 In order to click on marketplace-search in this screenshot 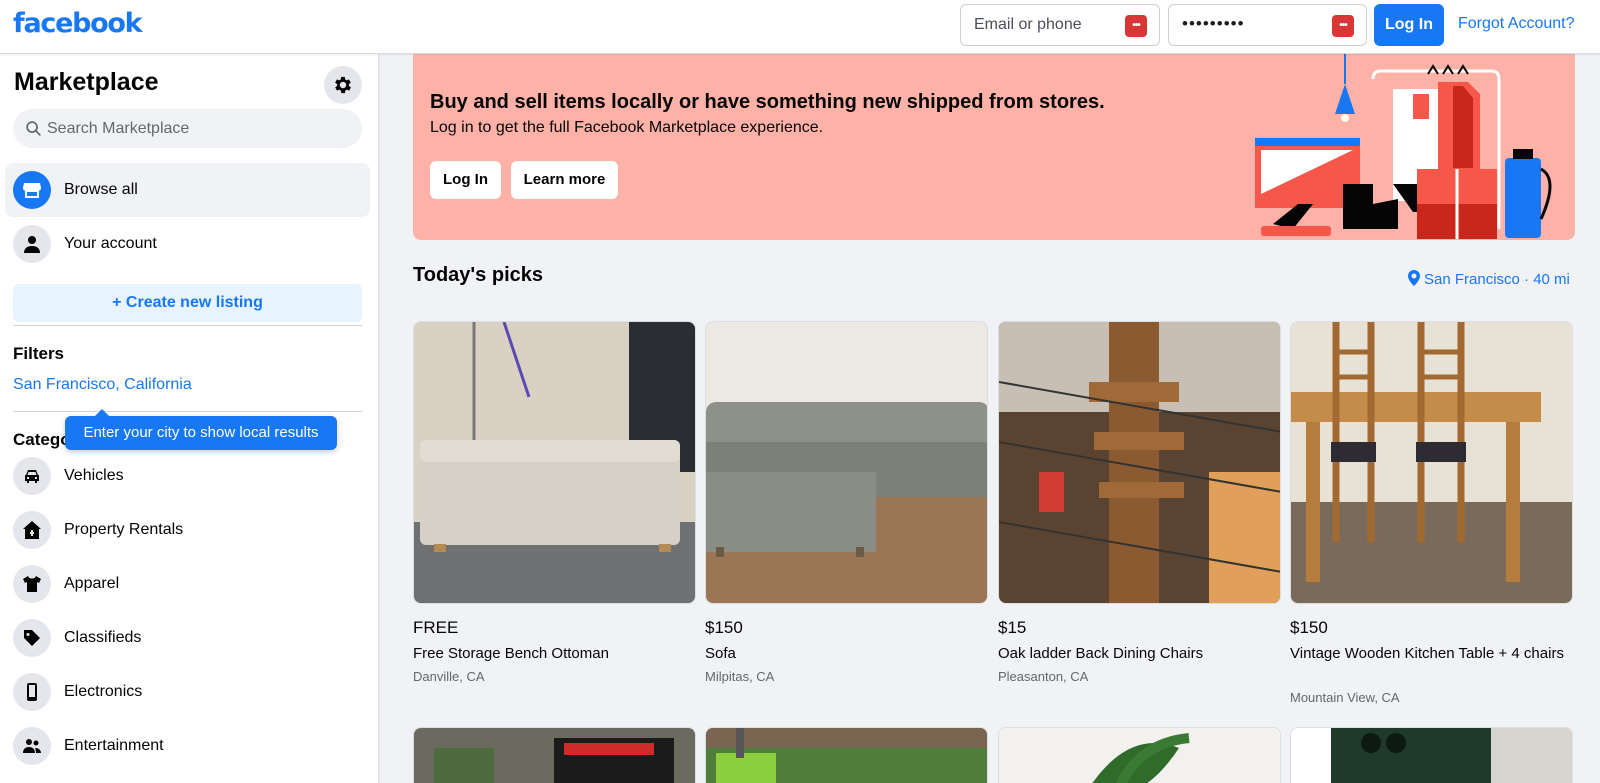, I will do `click(187, 128)`.